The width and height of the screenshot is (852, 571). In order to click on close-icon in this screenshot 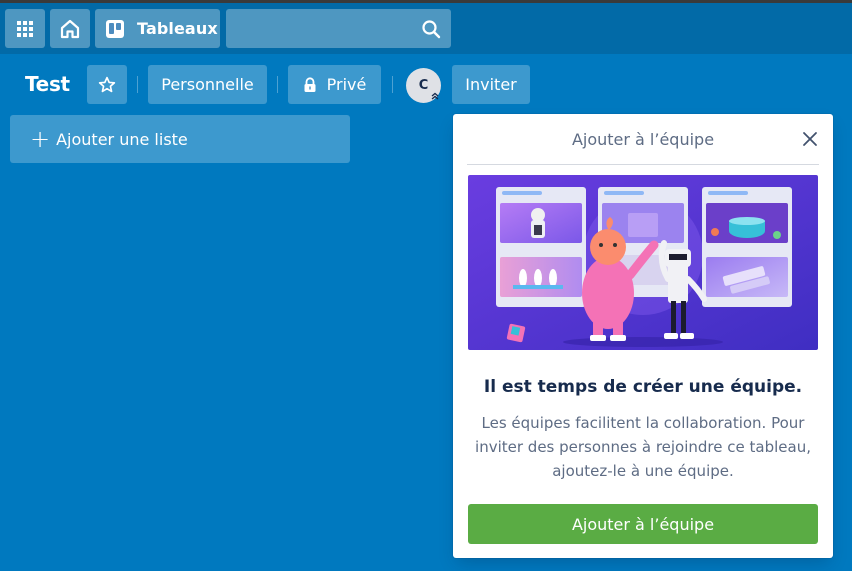, I will do `click(810, 139)`.